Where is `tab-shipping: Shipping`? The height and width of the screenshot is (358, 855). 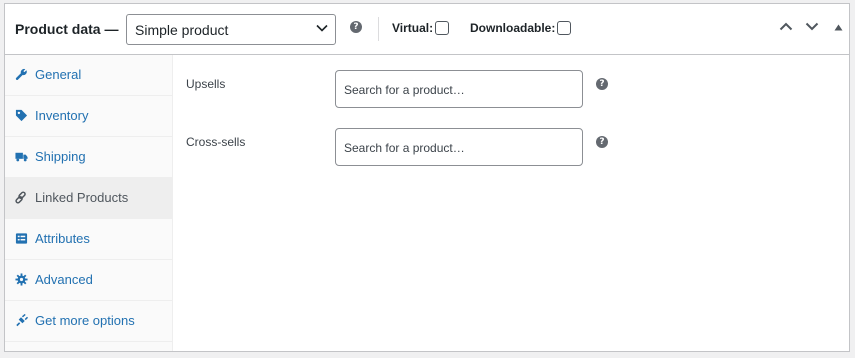
tab-shipping: Shipping is located at coordinates (88, 157).